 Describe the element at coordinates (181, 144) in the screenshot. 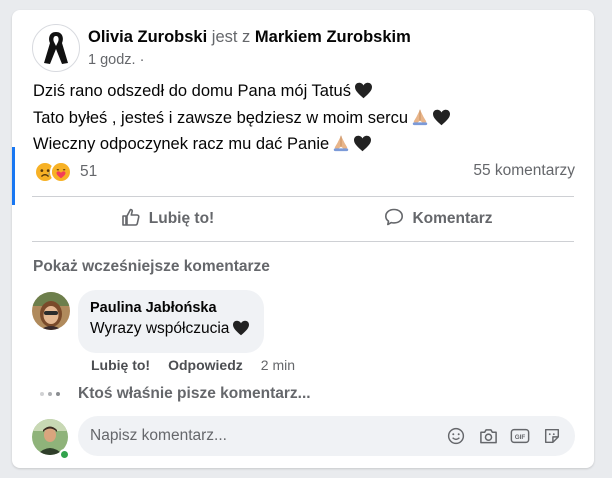

I see `post-line-text: Wieczny odpoczynek racz mu dać Panie` at that location.